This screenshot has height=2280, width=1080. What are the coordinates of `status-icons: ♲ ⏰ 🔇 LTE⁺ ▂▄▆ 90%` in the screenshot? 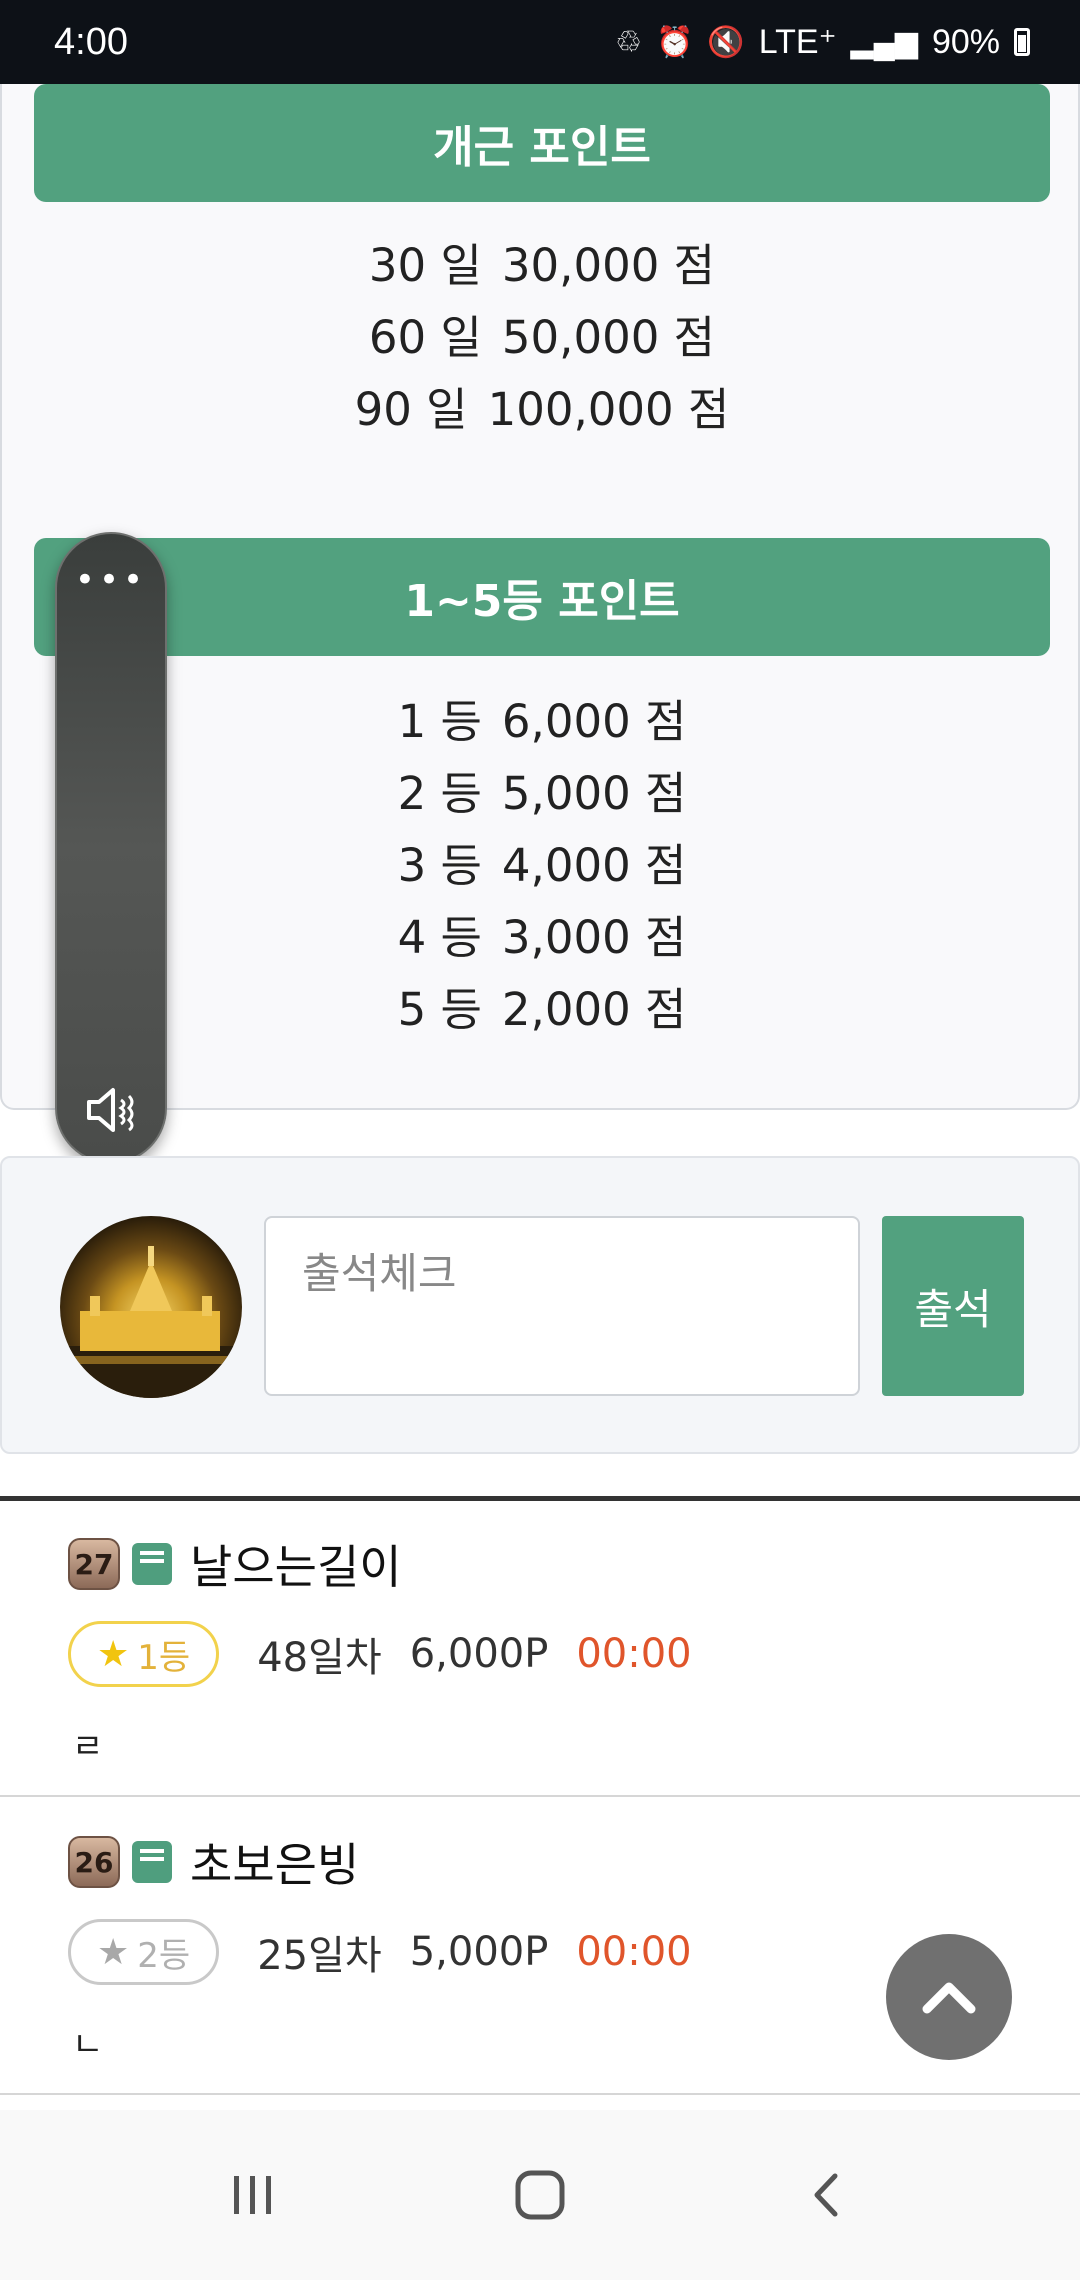 It's located at (822, 42).